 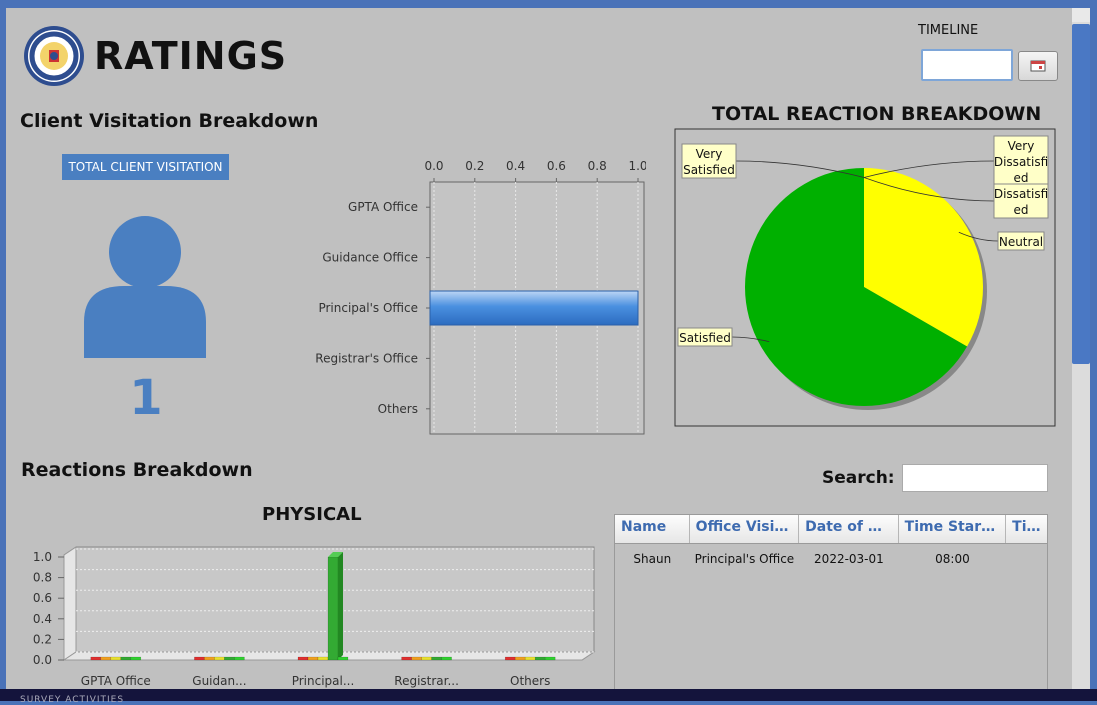 What do you see at coordinates (312, 514) in the screenshot?
I see `physical-chart-title: PHYSICAL` at bounding box center [312, 514].